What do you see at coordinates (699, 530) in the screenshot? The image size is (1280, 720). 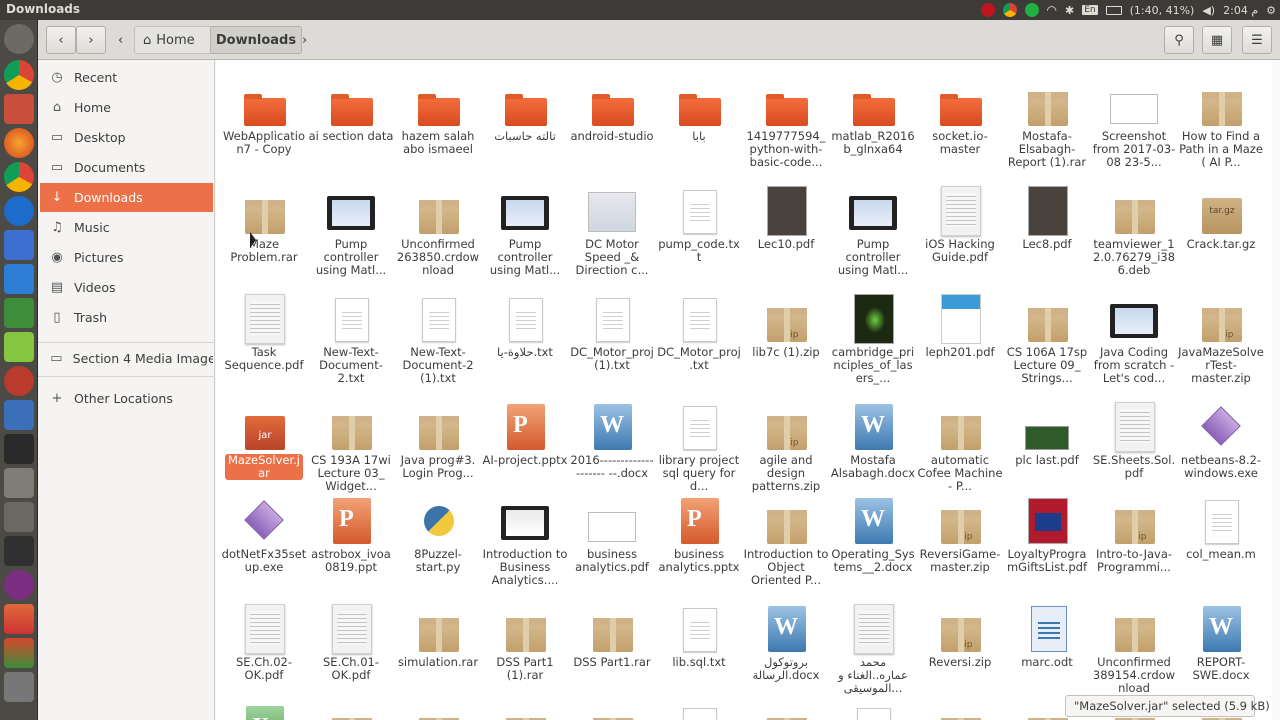 I see `file-item: Pbusiness analytics.pptx` at bounding box center [699, 530].